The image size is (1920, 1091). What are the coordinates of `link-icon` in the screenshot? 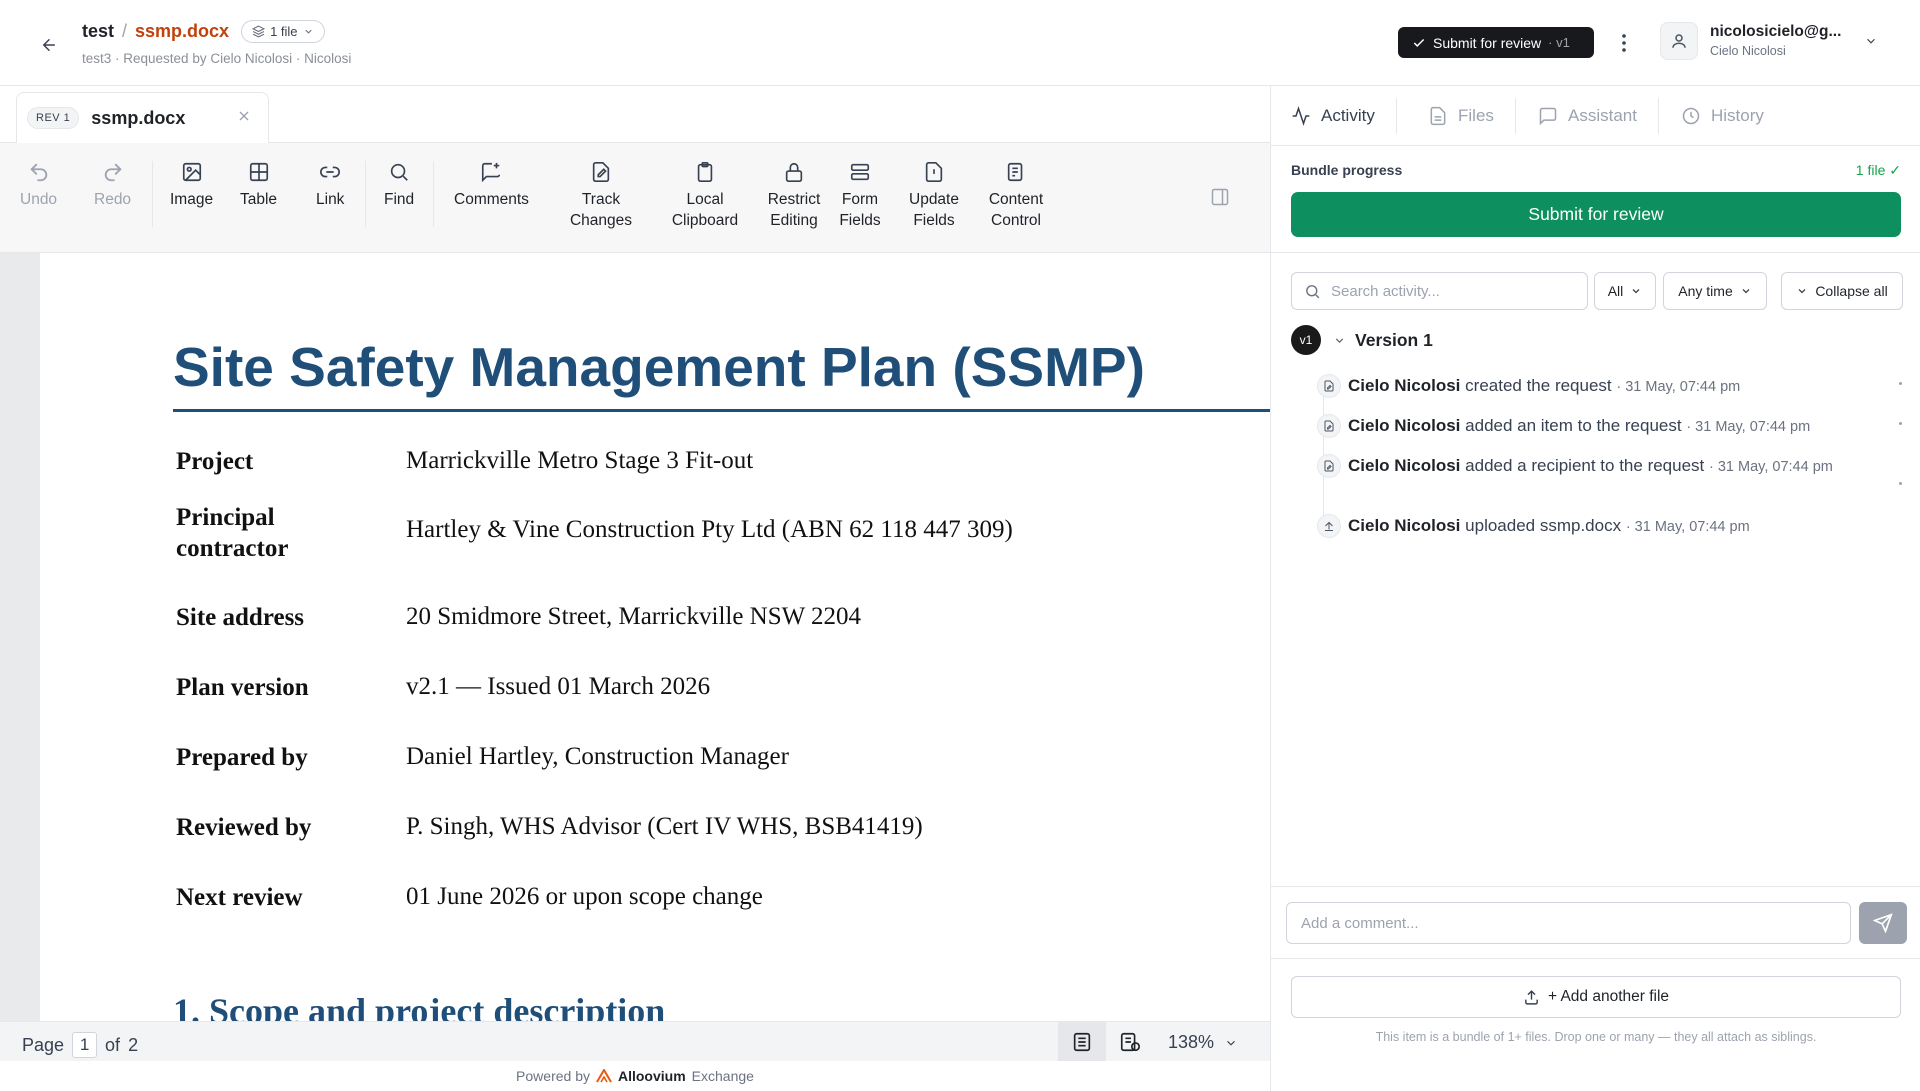 It's located at (330, 172).